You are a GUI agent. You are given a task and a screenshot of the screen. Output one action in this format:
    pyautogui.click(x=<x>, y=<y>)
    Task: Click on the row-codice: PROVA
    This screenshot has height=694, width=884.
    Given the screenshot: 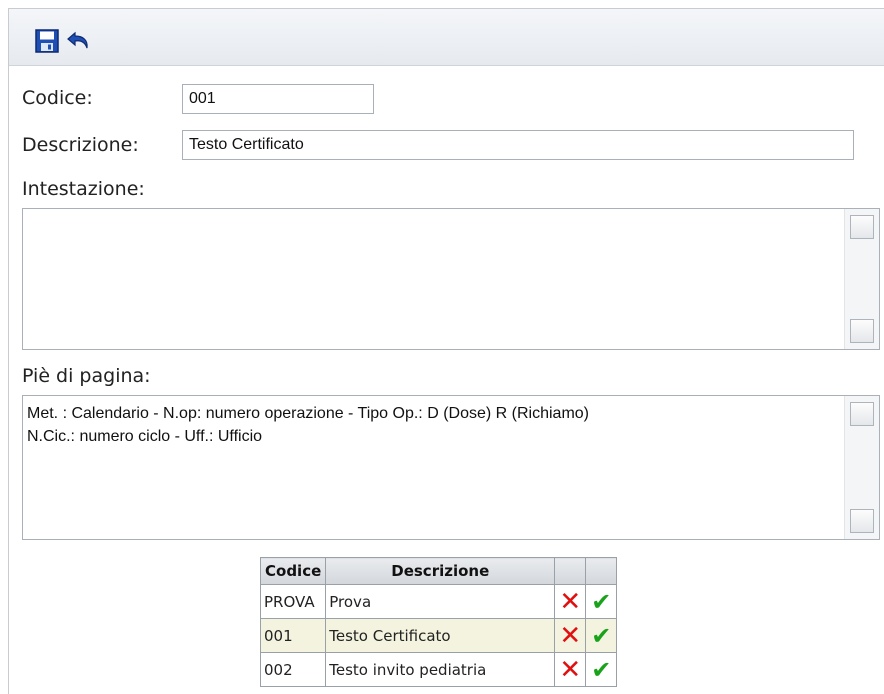 What is the action you would take?
    pyautogui.click(x=293, y=601)
    